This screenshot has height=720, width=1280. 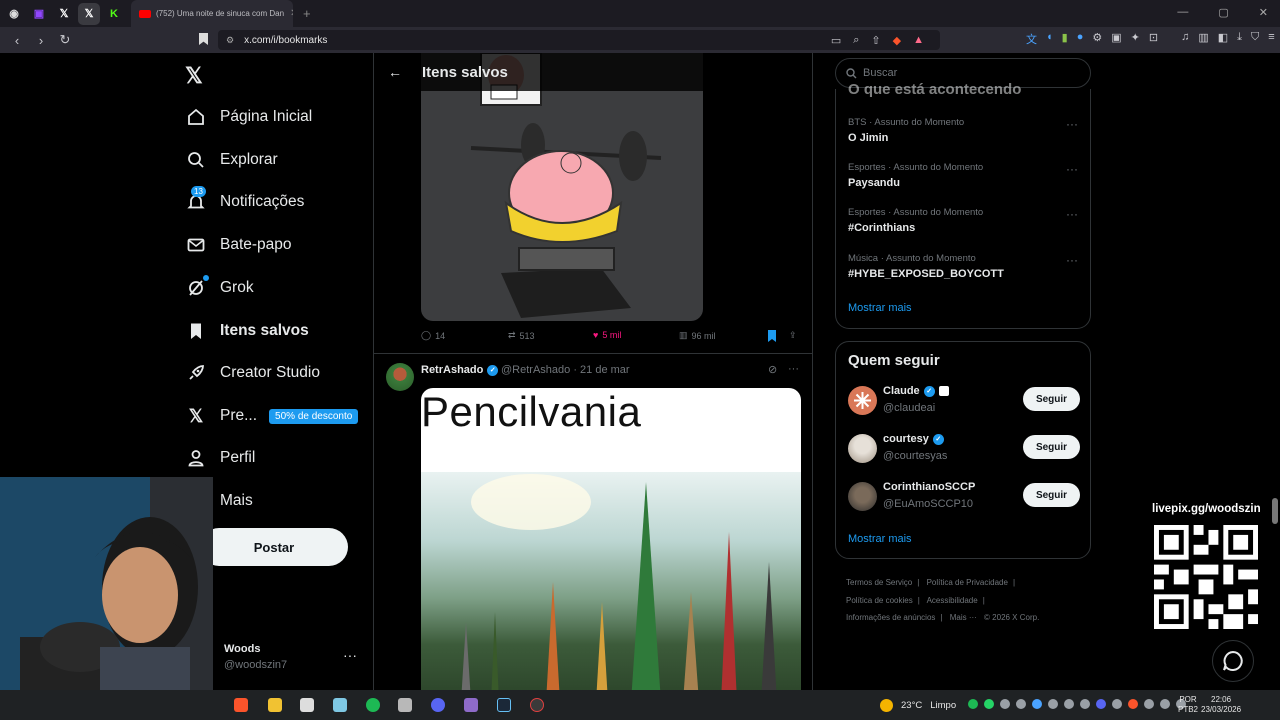 I want to click on pip-icon: ▣, so click(x=1116, y=39).